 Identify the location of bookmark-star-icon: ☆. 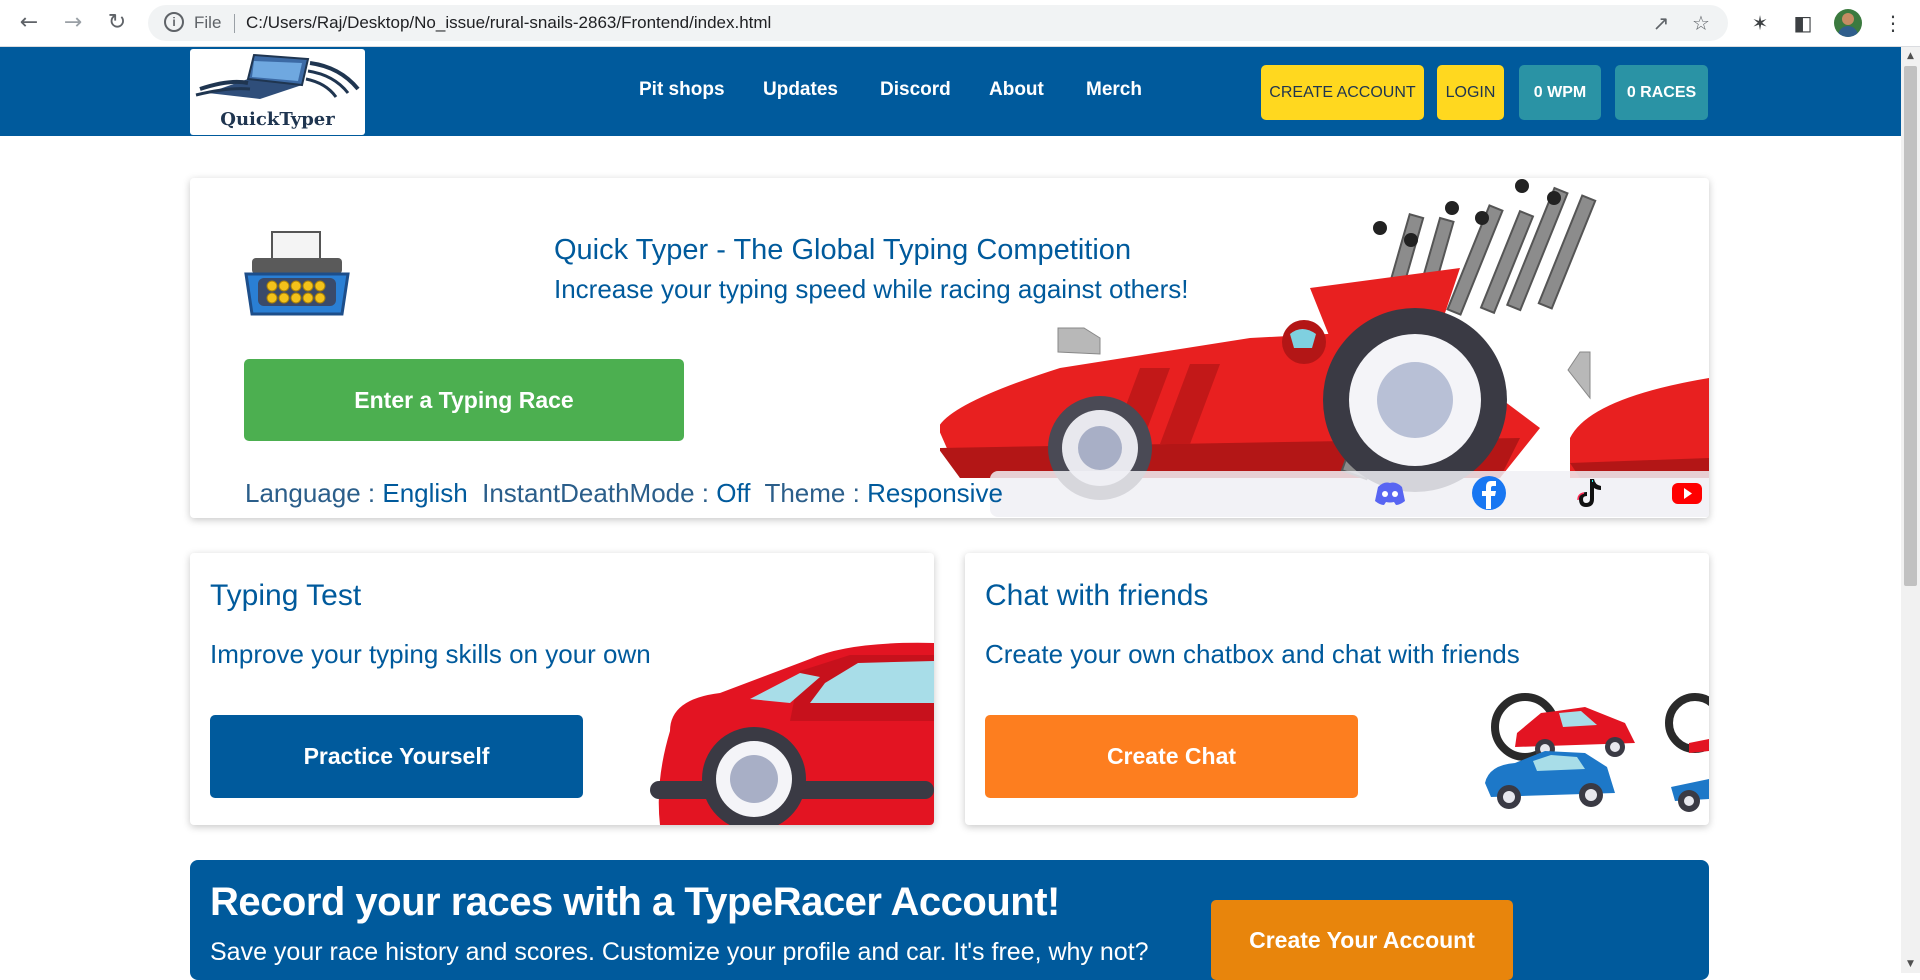
(1701, 23).